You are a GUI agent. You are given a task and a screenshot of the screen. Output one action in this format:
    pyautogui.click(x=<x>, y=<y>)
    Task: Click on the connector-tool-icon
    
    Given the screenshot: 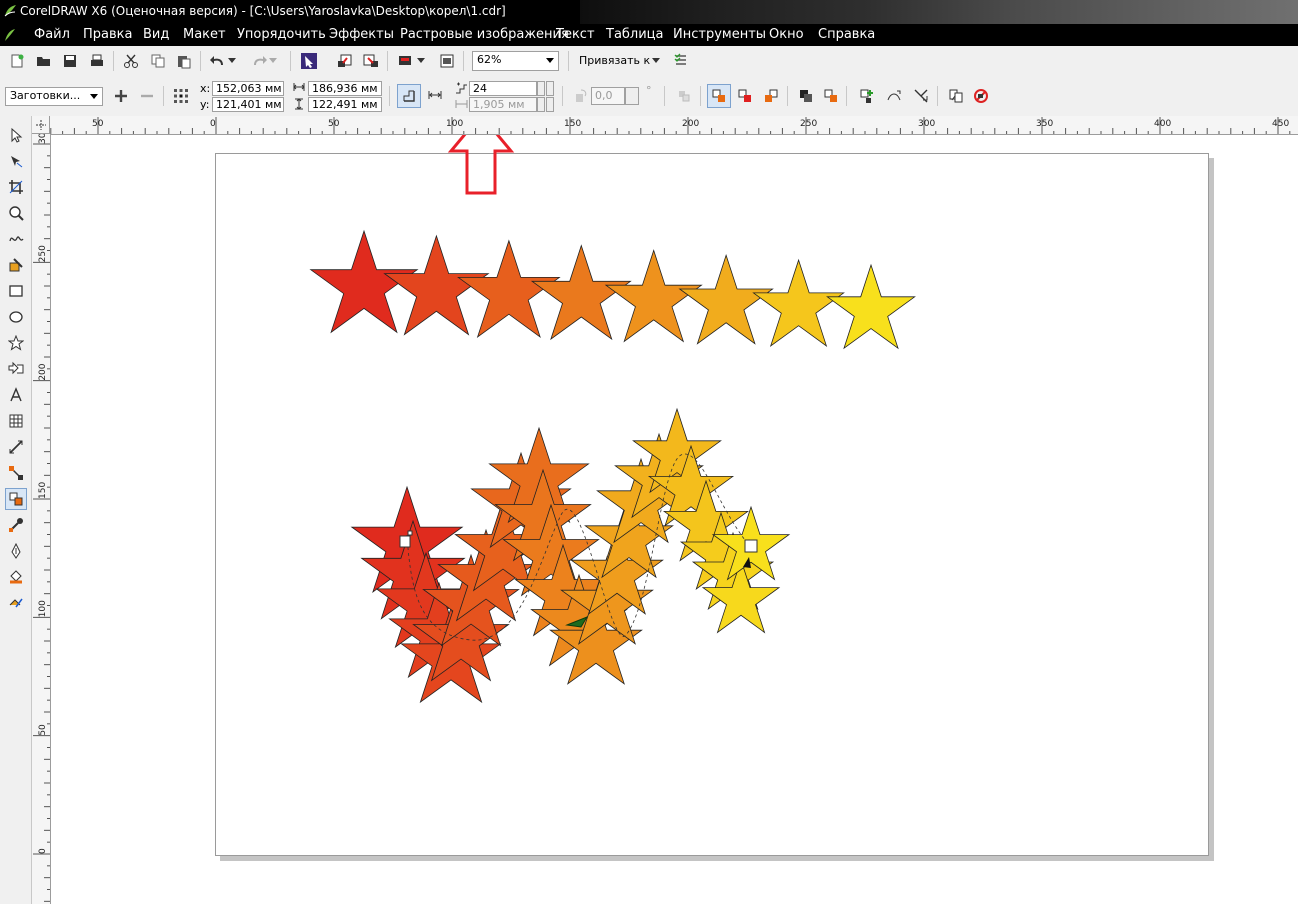 What is the action you would take?
    pyautogui.click(x=16, y=473)
    